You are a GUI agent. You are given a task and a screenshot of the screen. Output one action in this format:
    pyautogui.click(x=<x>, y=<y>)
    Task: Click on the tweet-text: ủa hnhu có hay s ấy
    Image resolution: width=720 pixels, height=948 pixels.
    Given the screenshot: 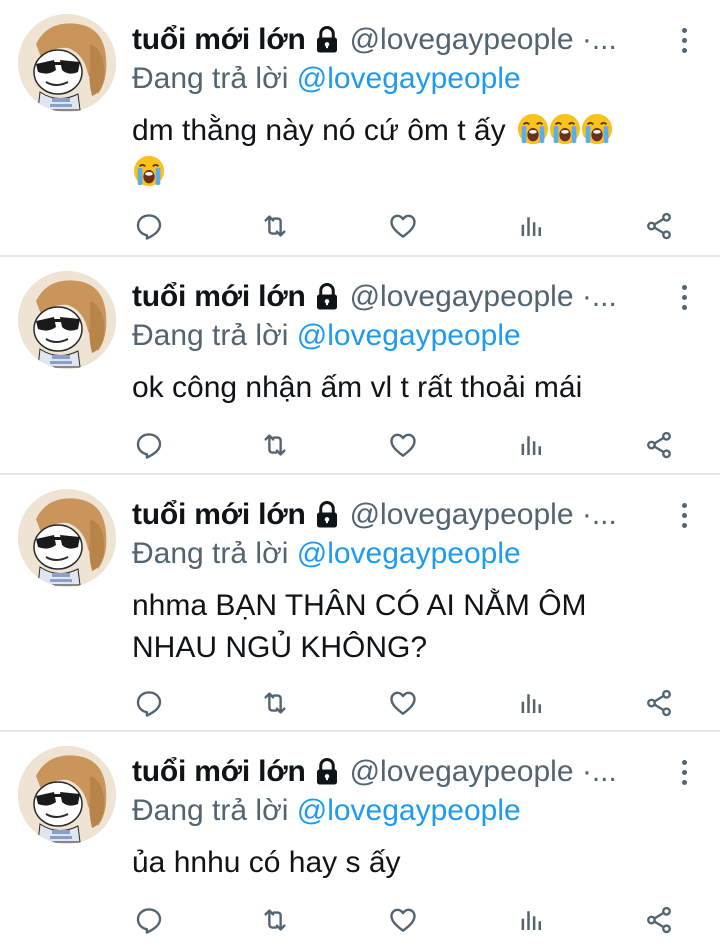 What is the action you would take?
    pyautogui.click(x=414, y=863)
    